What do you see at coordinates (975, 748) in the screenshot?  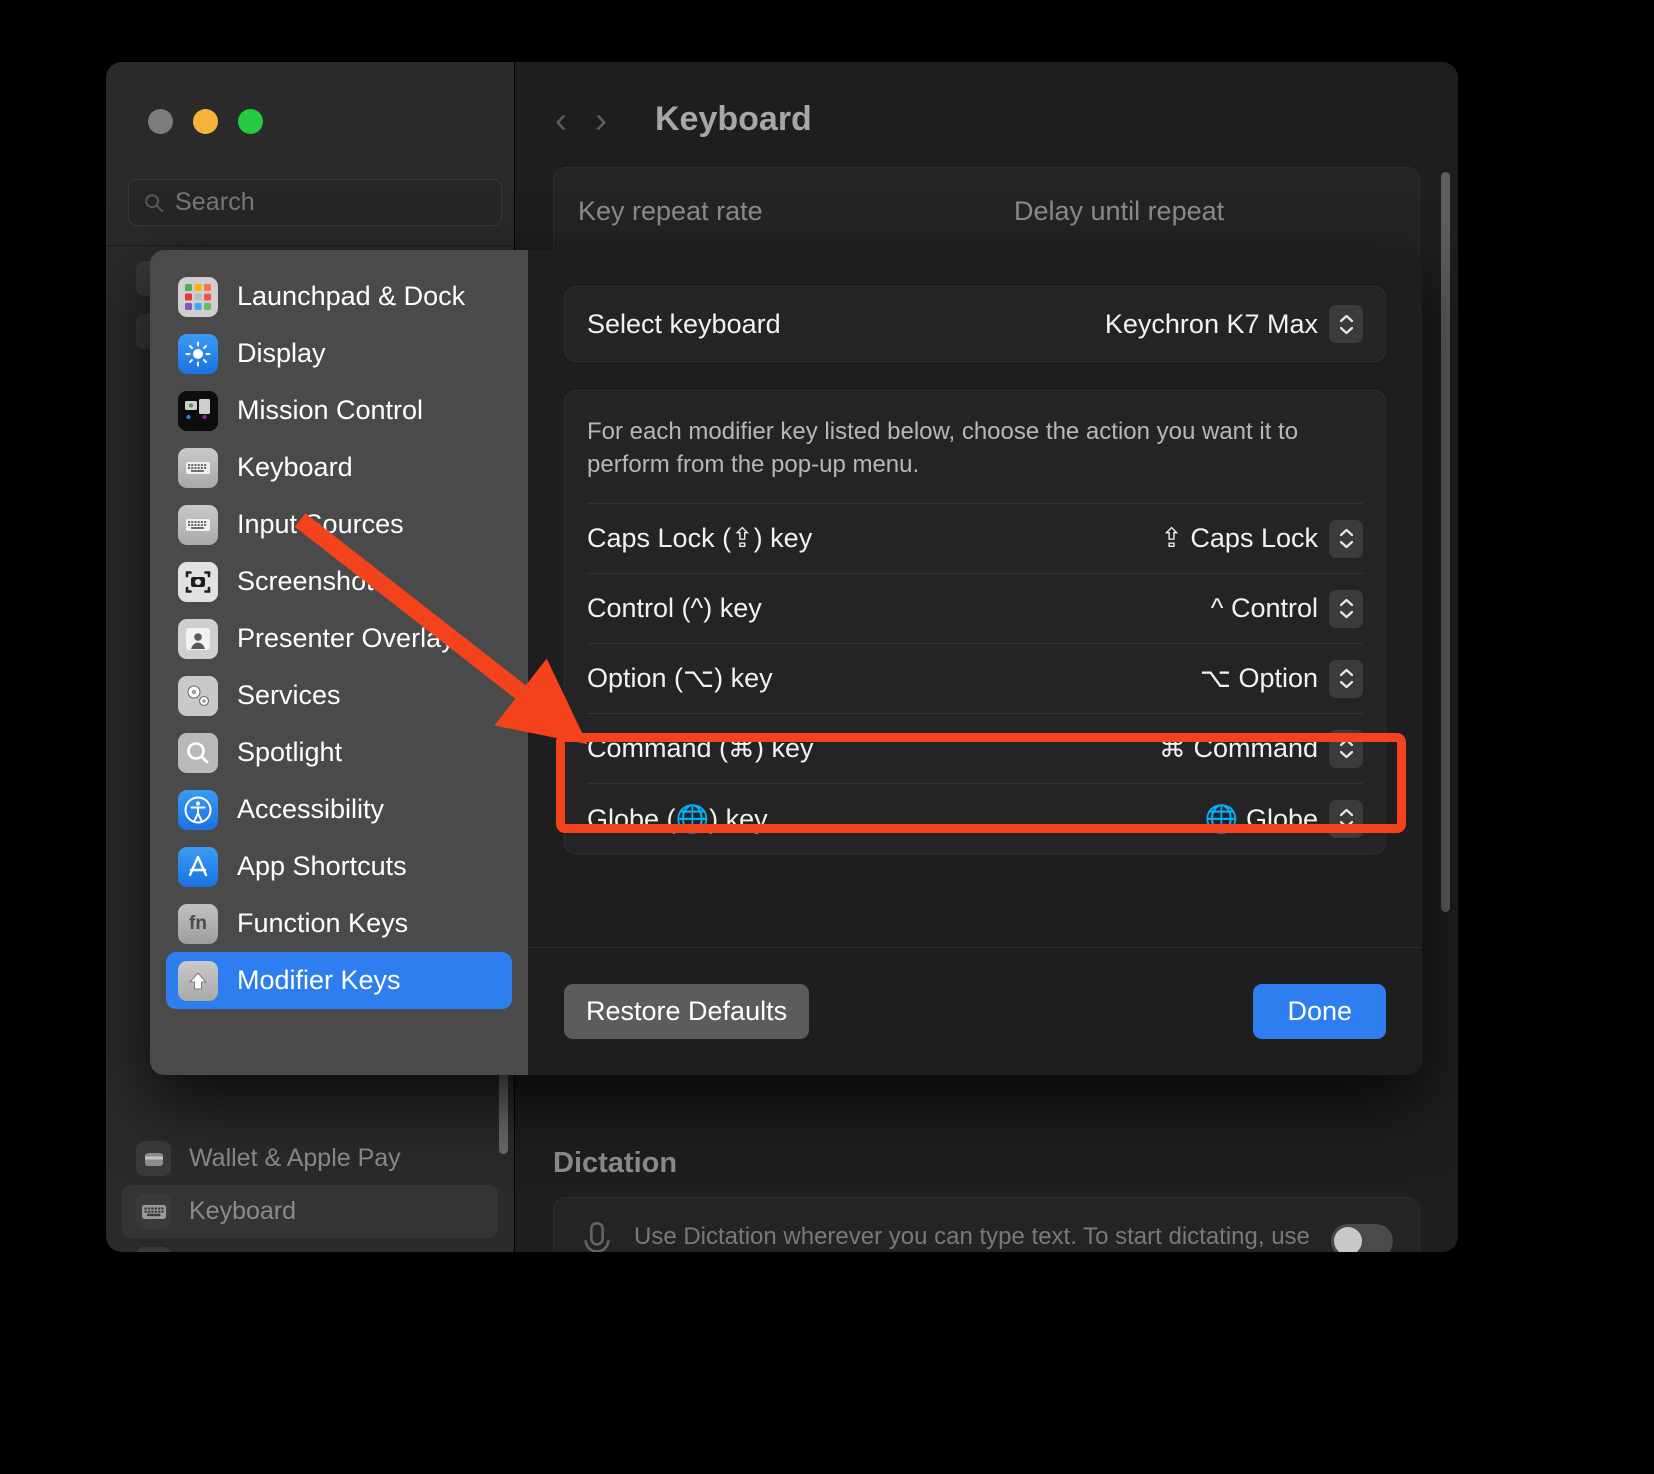 I see `modifier-row-command: Command (⌘) key ⌘ Command` at bounding box center [975, 748].